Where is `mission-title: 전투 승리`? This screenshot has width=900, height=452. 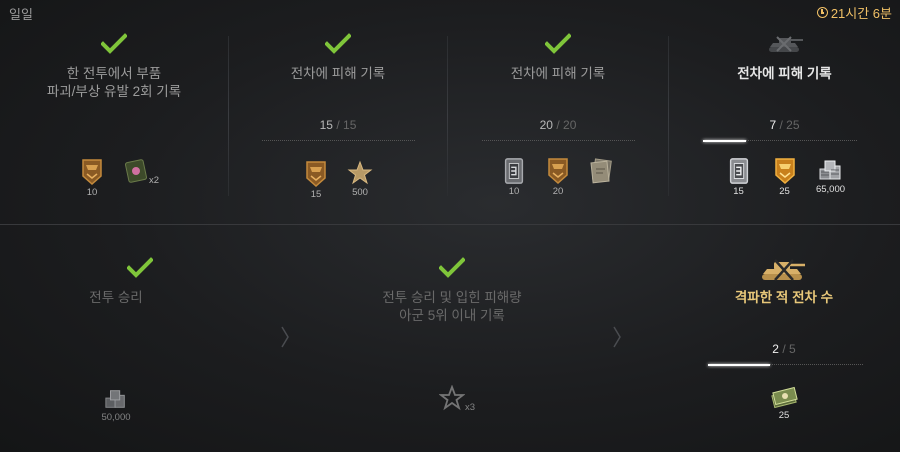 mission-title: 전투 승리 is located at coordinates (116, 297).